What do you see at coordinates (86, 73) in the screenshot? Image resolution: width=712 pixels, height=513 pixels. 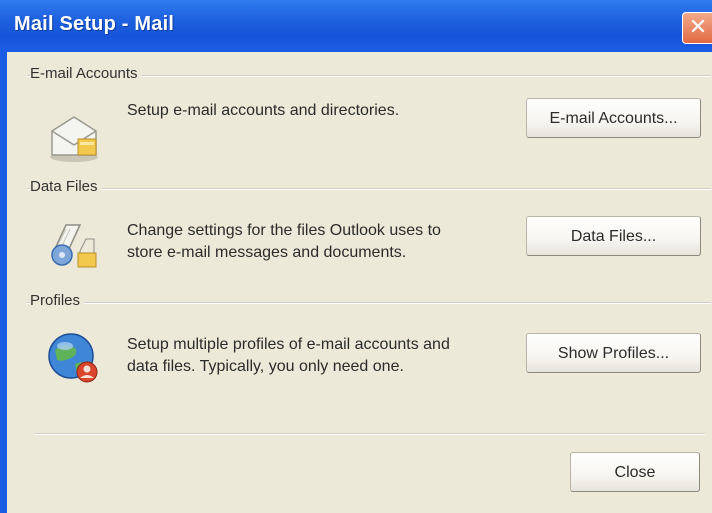 I see `email-section-heading: E-mail Accounts` at bounding box center [86, 73].